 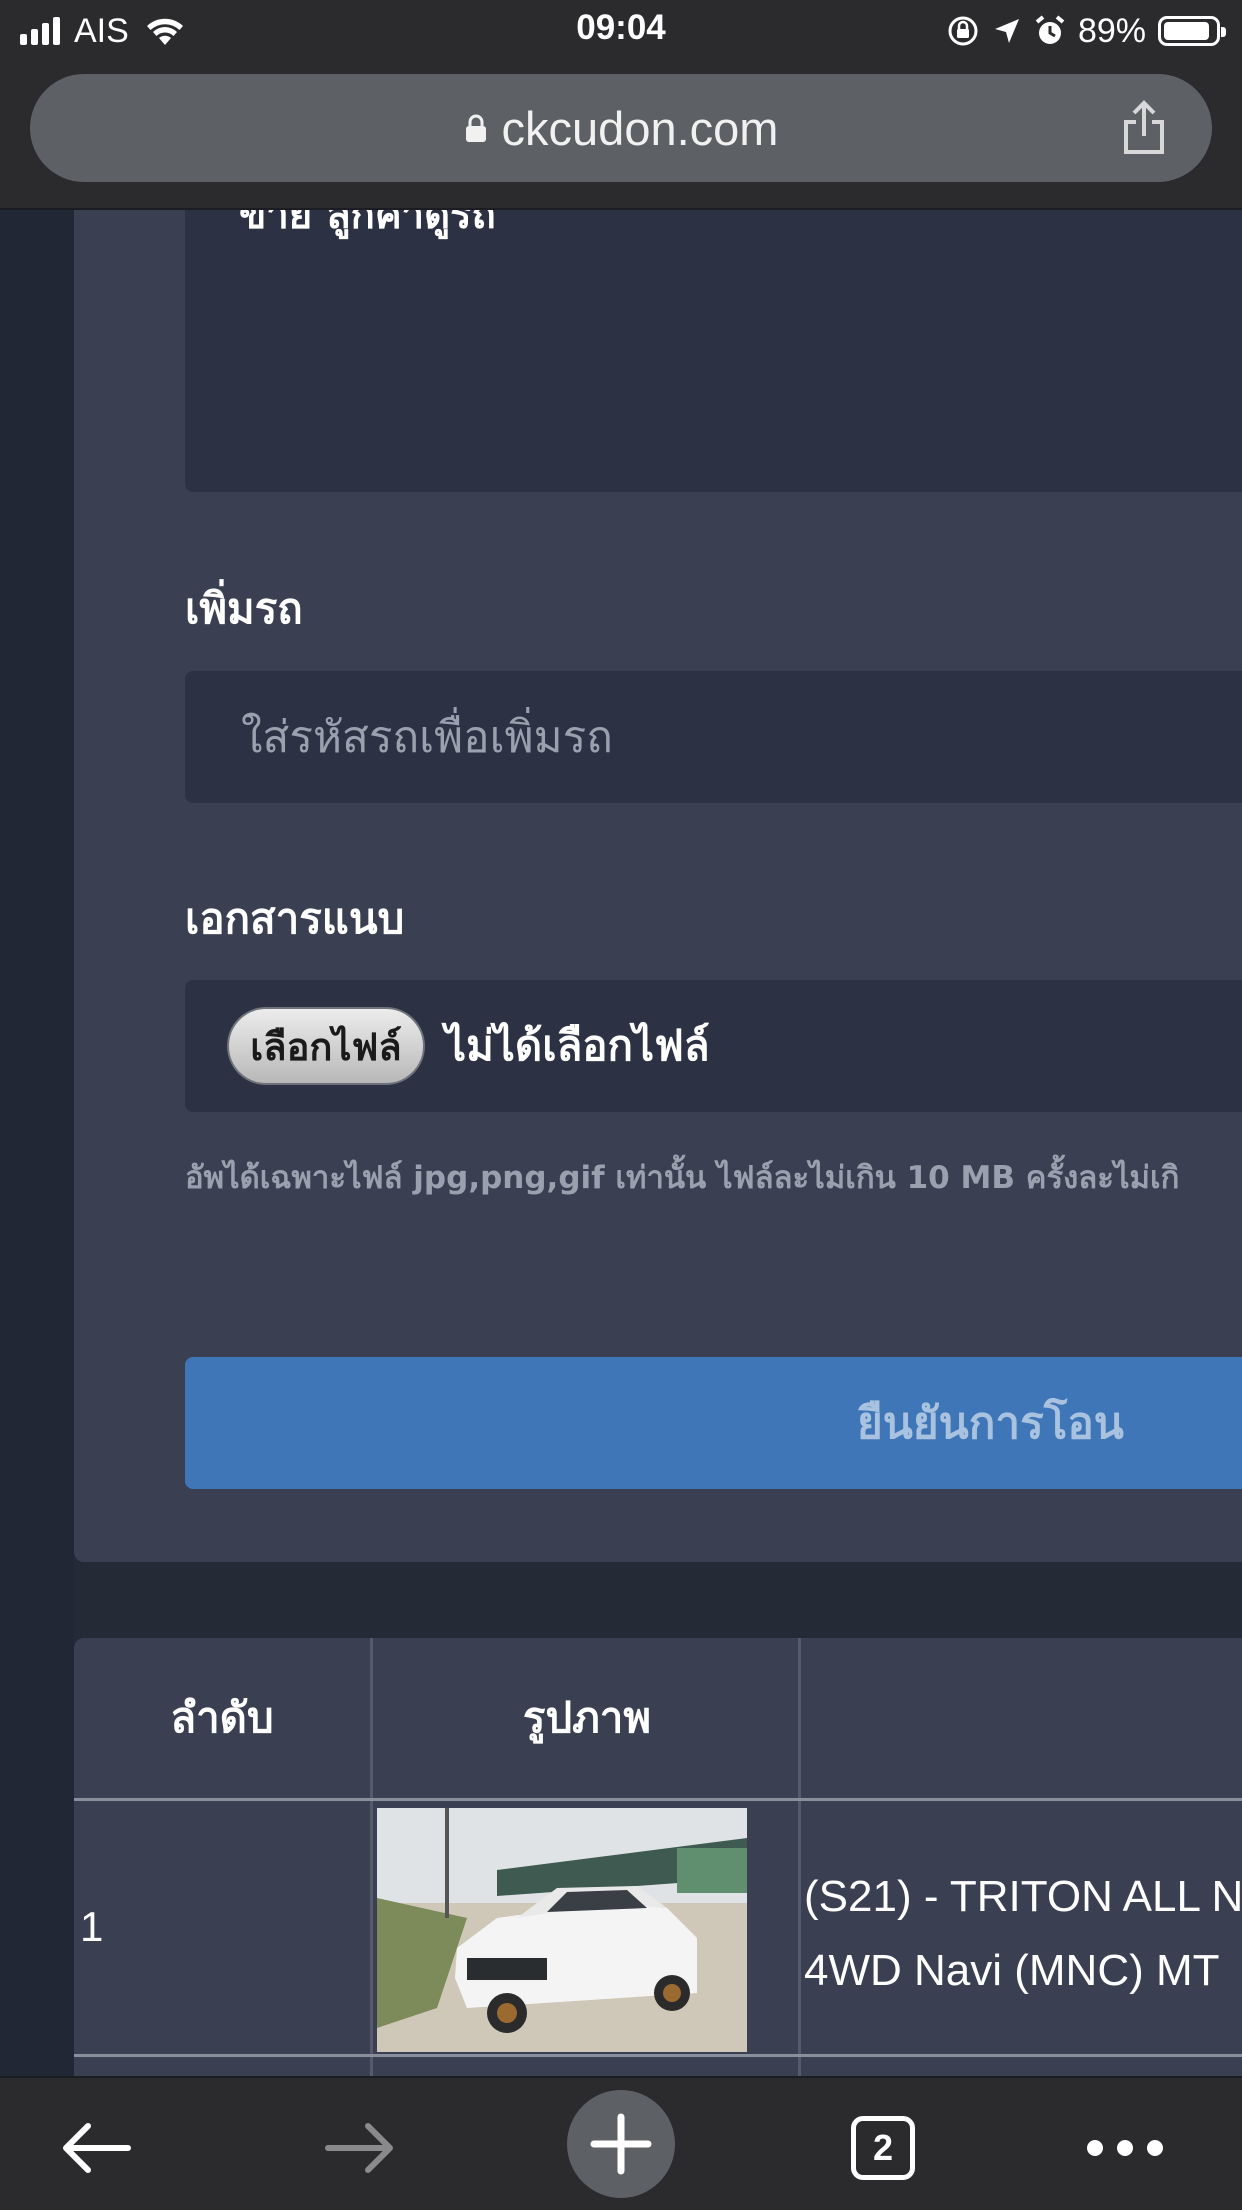 I want to click on car-name-line1: (S21) - TRITON ALL N, so click(x=1023, y=1896).